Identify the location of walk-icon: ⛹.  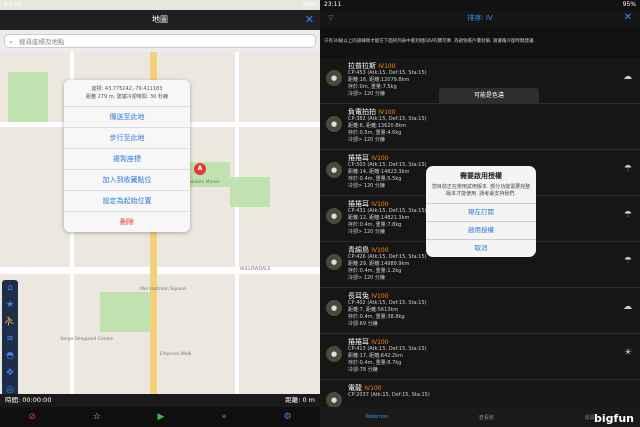
(10, 322).